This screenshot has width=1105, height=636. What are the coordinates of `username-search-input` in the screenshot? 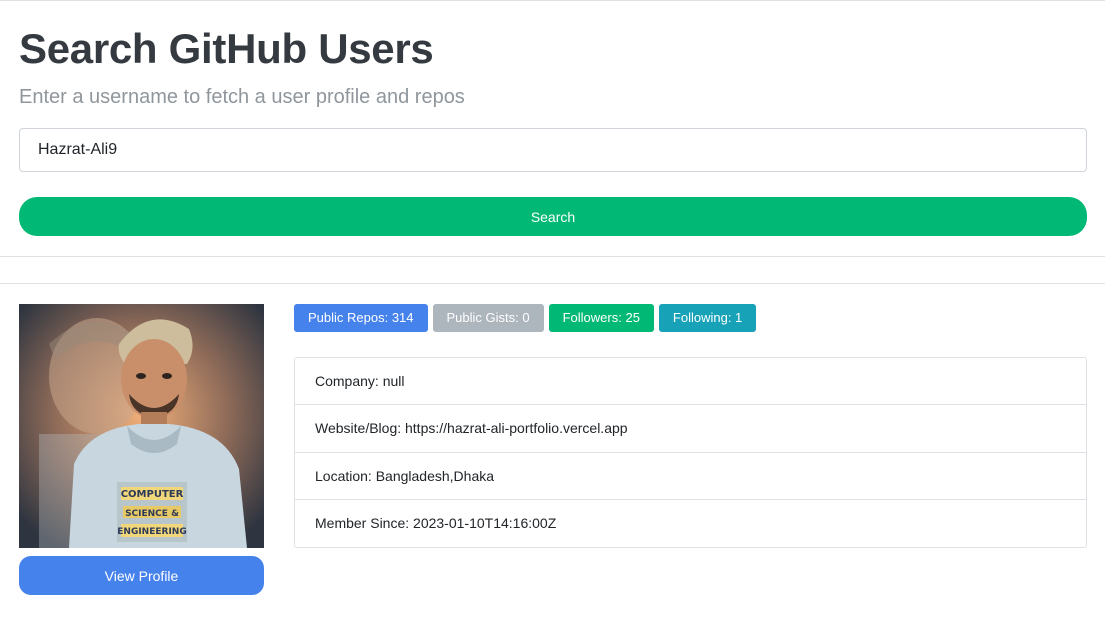 It's located at (553, 150).